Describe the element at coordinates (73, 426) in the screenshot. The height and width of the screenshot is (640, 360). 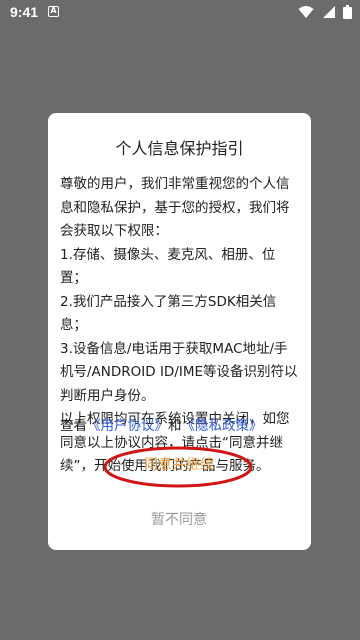
I see `links-prefix: 查看` at that location.